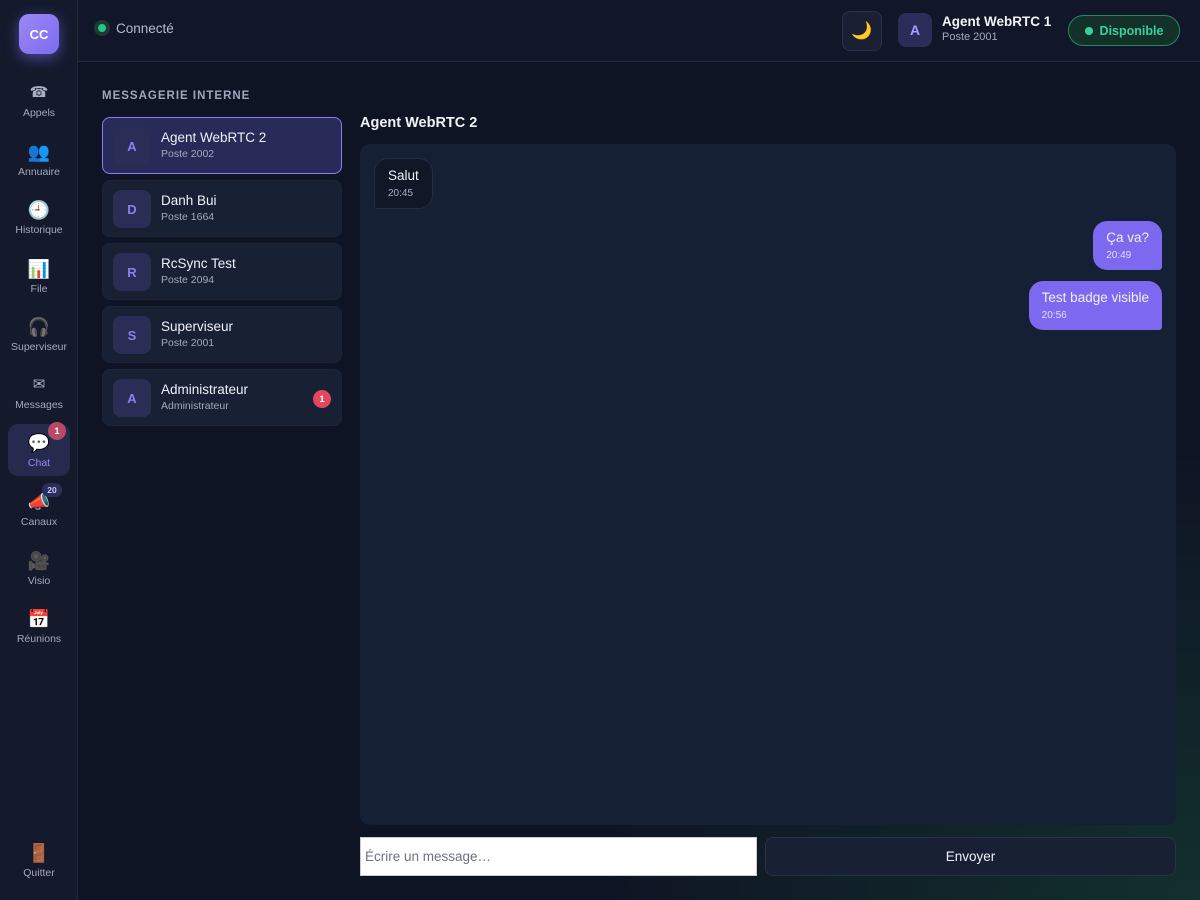 The image size is (1200, 900). What do you see at coordinates (39, 112) in the screenshot?
I see `sidebar-item-label: Appels` at bounding box center [39, 112].